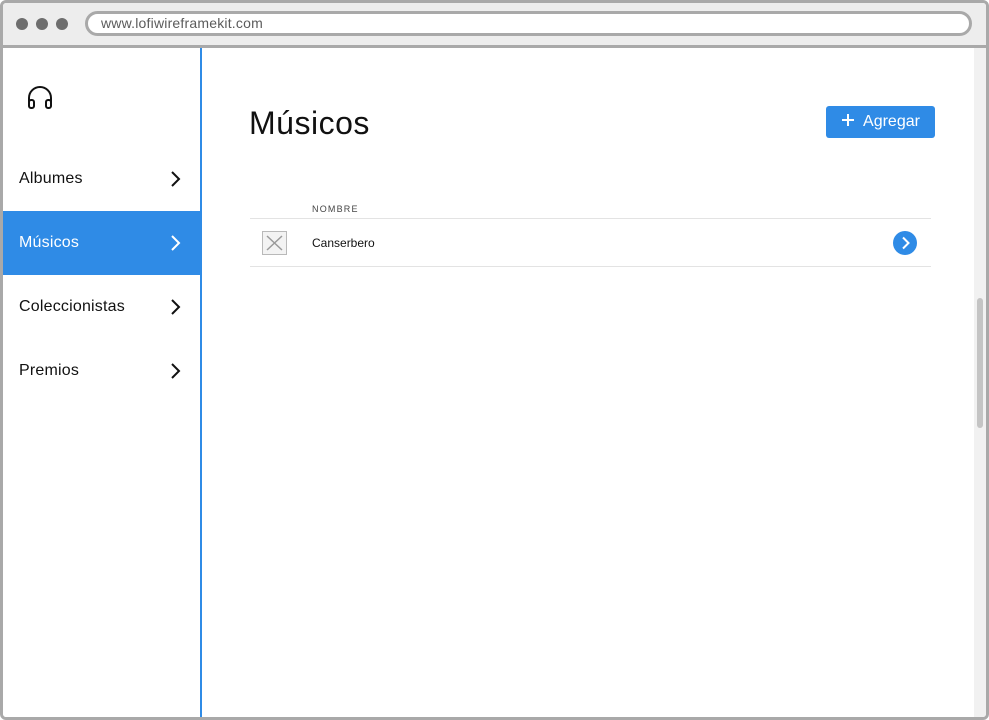  I want to click on vertical-scrollbar, so click(980, 382).